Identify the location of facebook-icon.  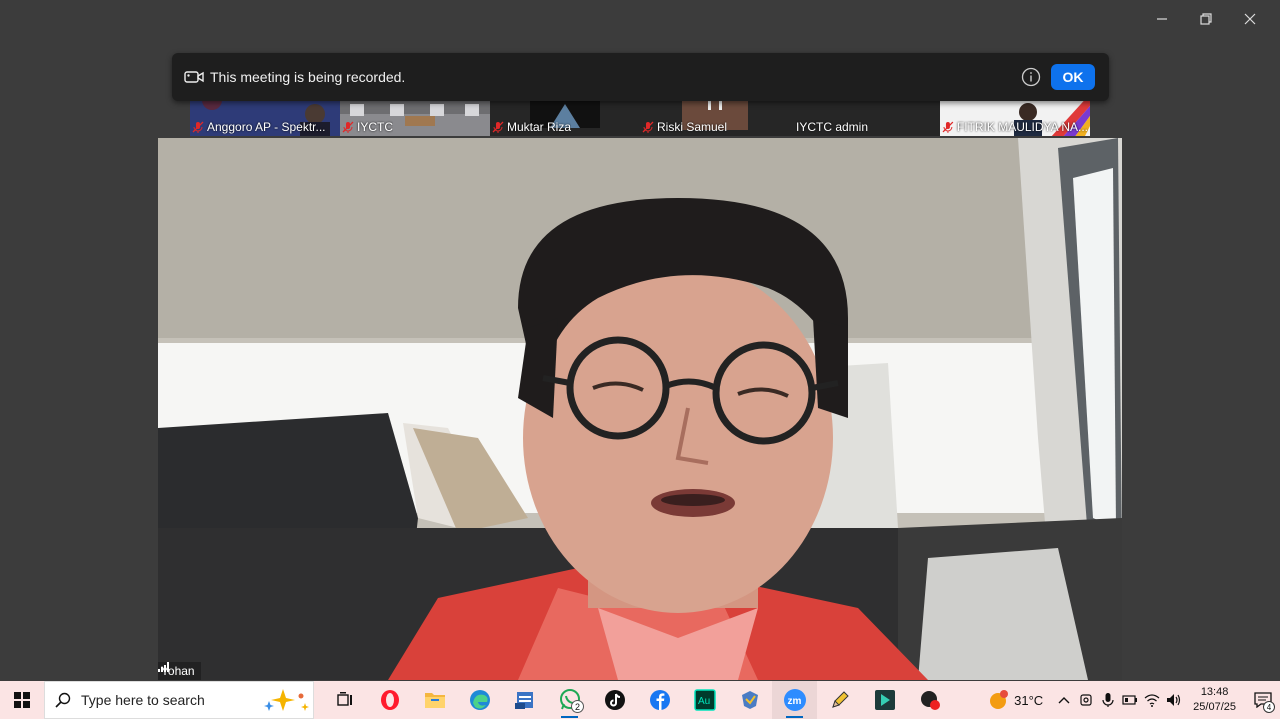
(659, 700).